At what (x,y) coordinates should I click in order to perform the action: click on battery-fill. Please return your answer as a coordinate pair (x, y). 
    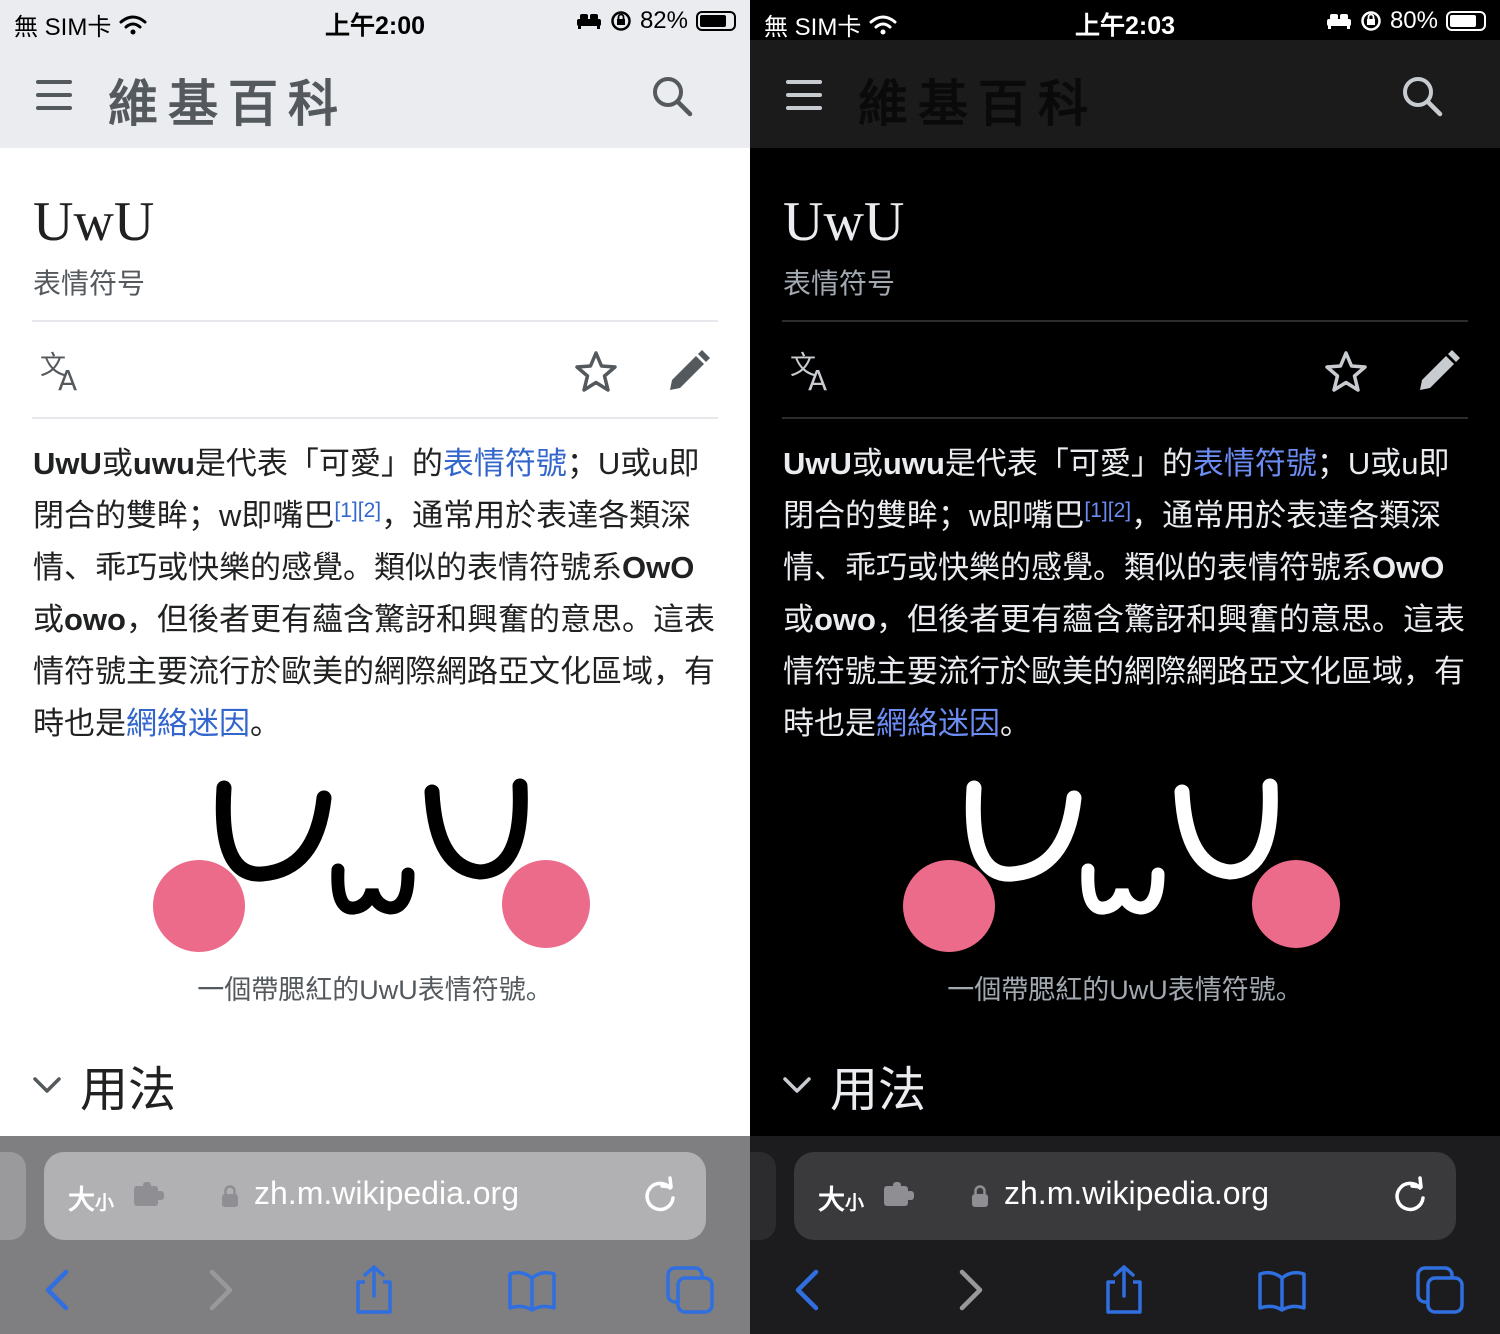
    Looking at the image, I should click on (713, 21).